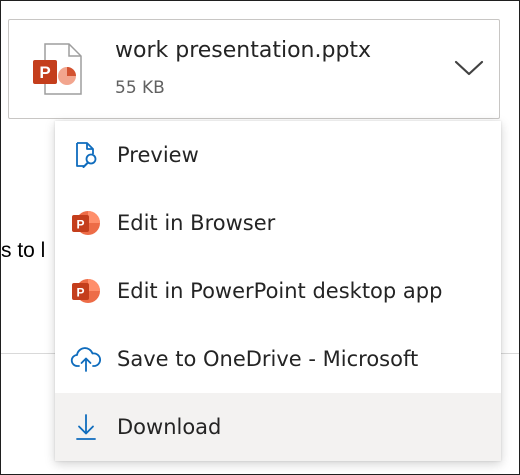  What do you see at coordinates (278, 427) in the screenshot?
I see `menu-item-download: Download` at bounding box center [278, 427].